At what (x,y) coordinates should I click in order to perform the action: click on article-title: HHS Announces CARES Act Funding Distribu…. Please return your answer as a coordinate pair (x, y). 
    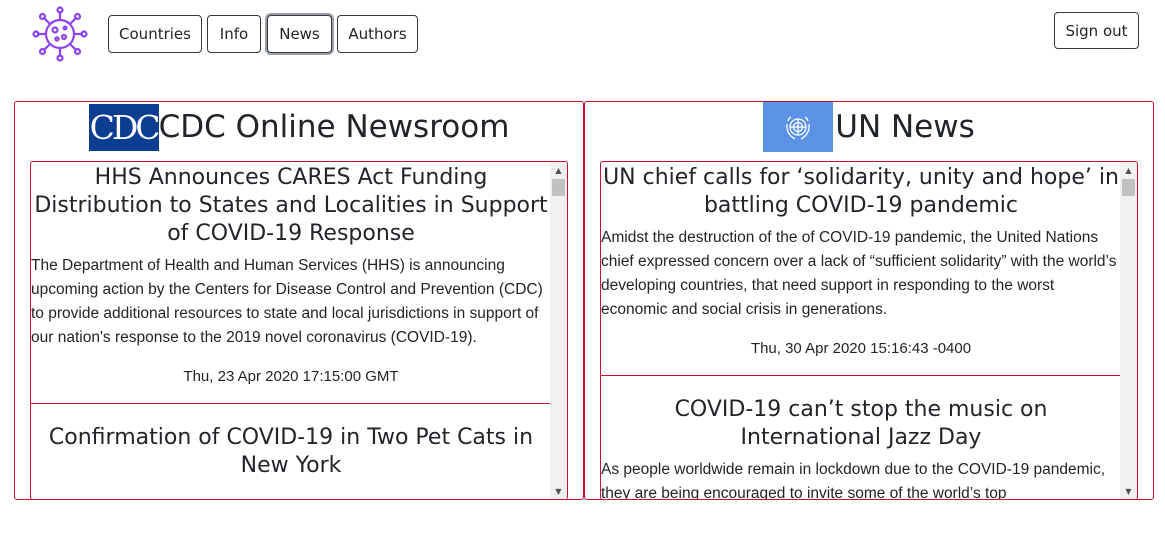
    Looking at the image, I should click on (291, 205).